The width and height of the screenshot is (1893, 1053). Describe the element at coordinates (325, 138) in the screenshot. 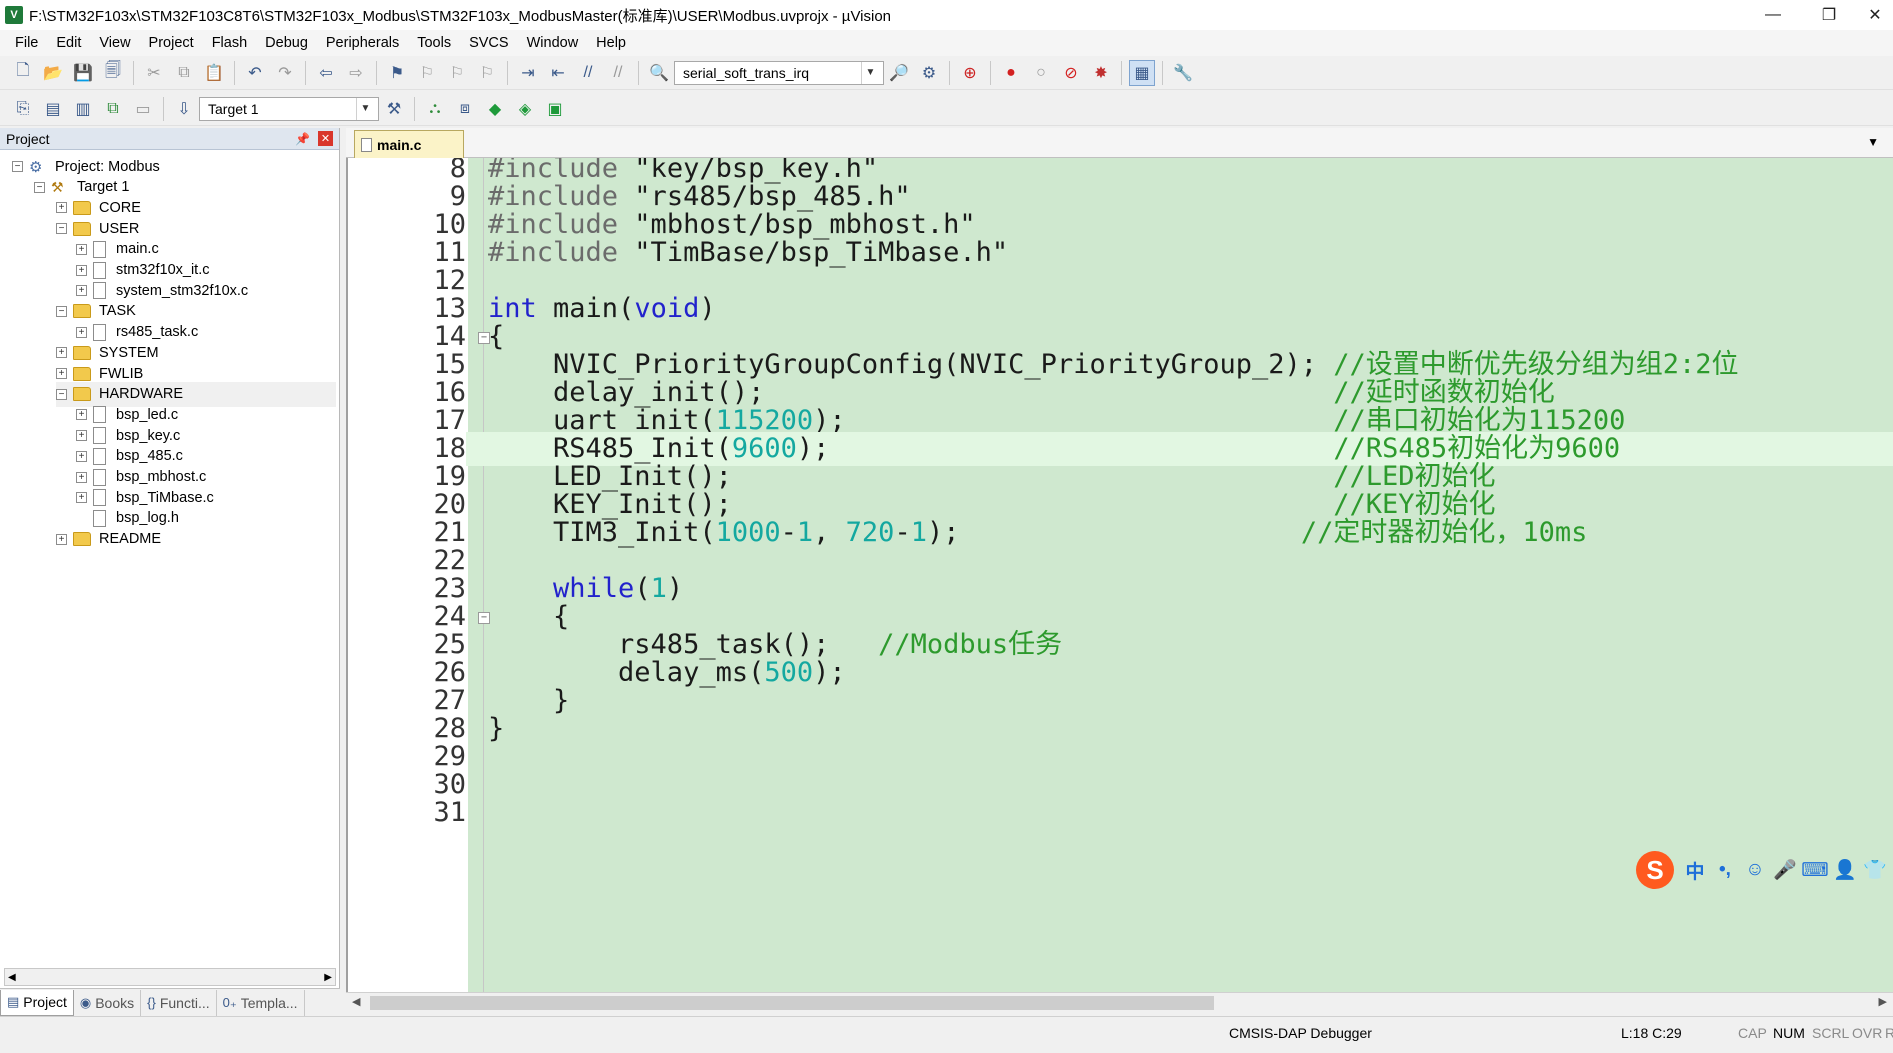

I see `close-icon: ✕` at that location.